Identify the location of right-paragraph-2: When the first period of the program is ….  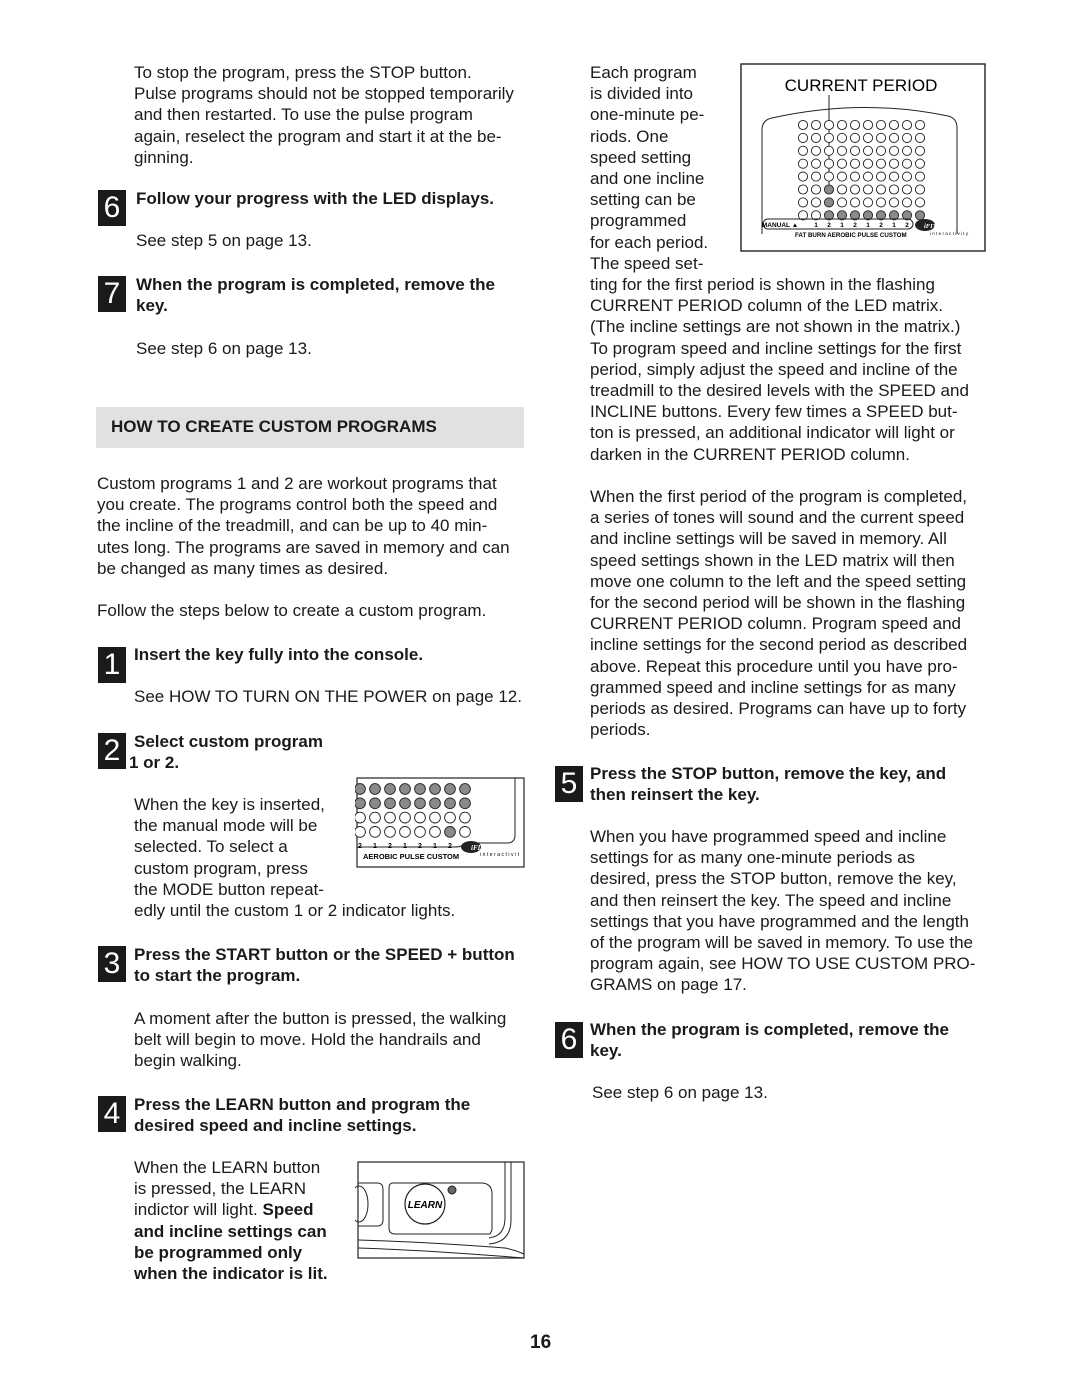
(778, 613).